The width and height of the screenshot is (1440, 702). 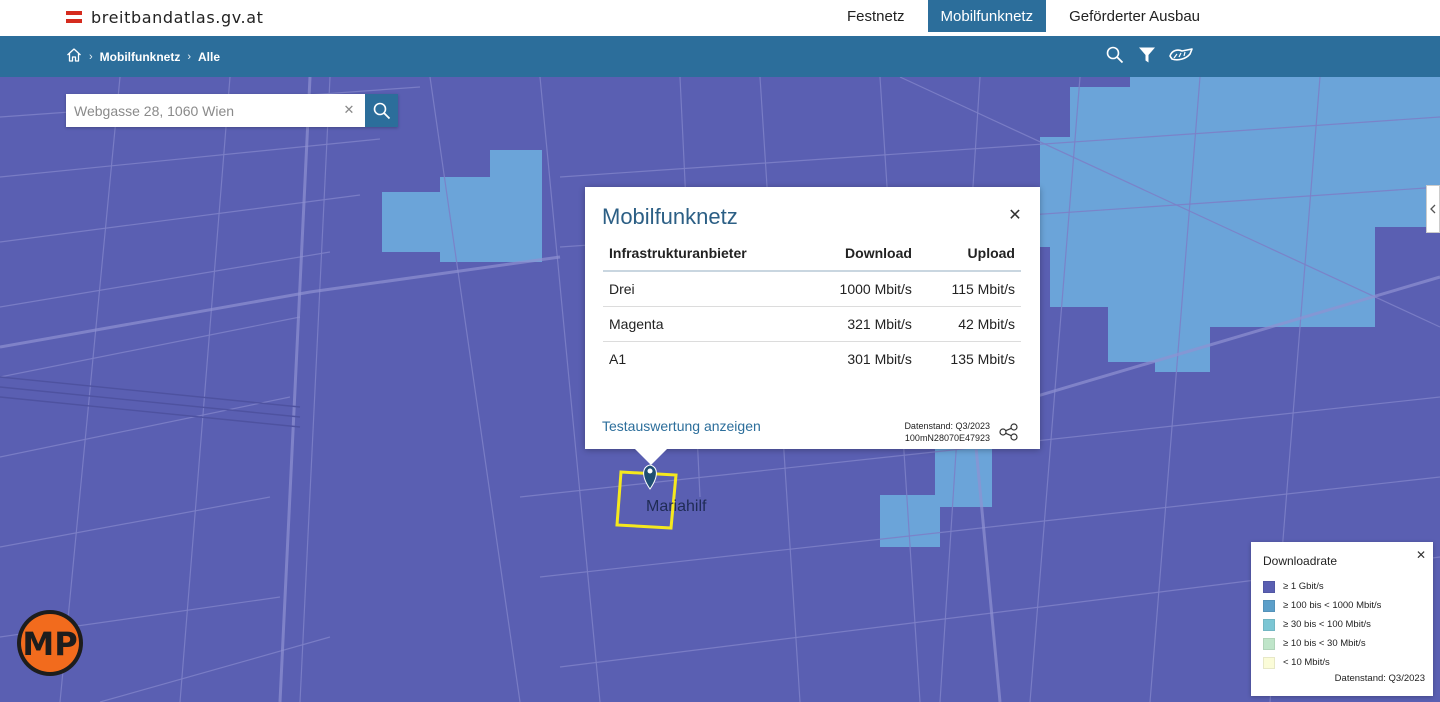 I want to click on legend-label: ≥ 100 bis < 1000 Mbit/s, so click(x=1332, y=605).